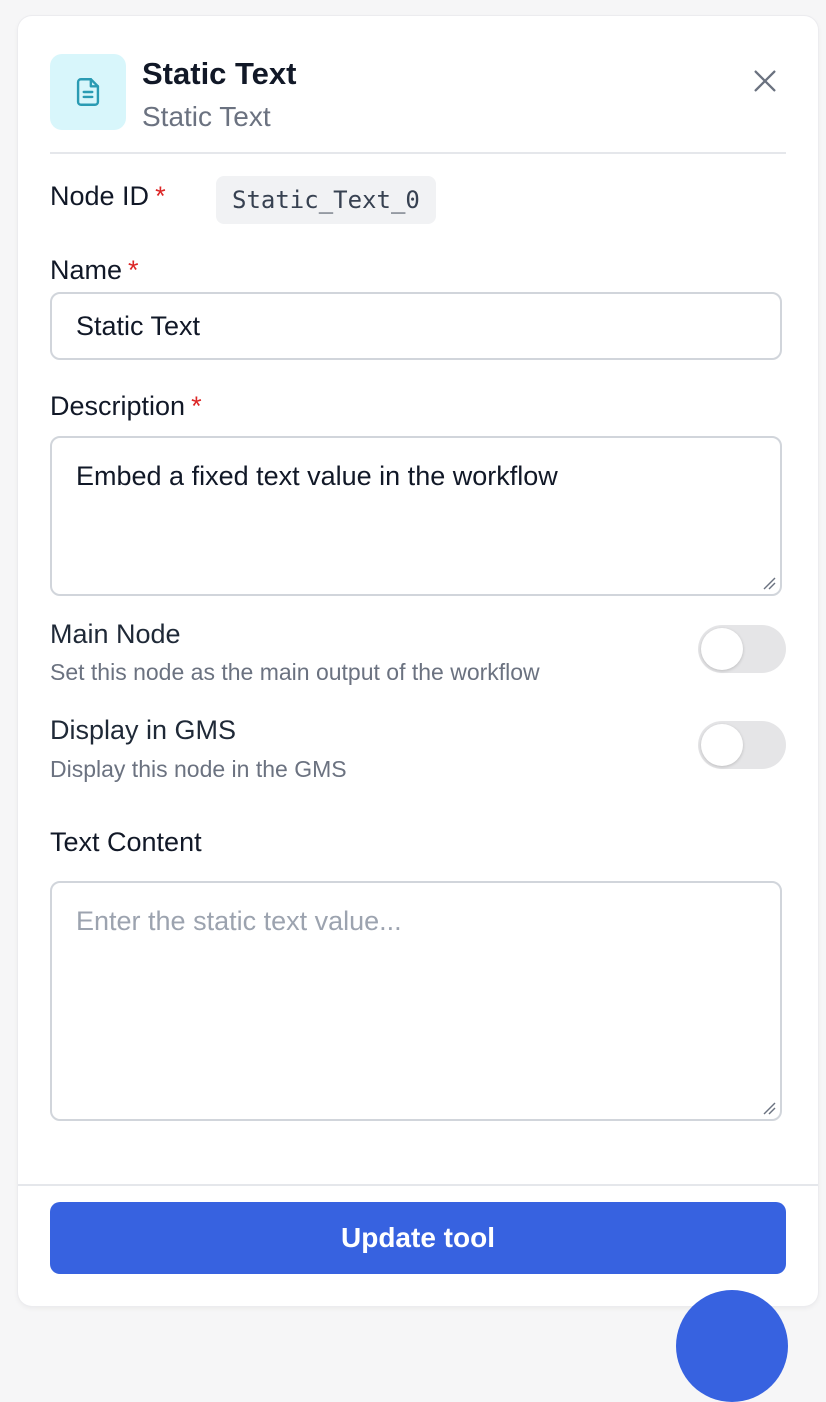 The image size is (826, 1402). I want to click on name-input: Static Text, so click(416, 326).